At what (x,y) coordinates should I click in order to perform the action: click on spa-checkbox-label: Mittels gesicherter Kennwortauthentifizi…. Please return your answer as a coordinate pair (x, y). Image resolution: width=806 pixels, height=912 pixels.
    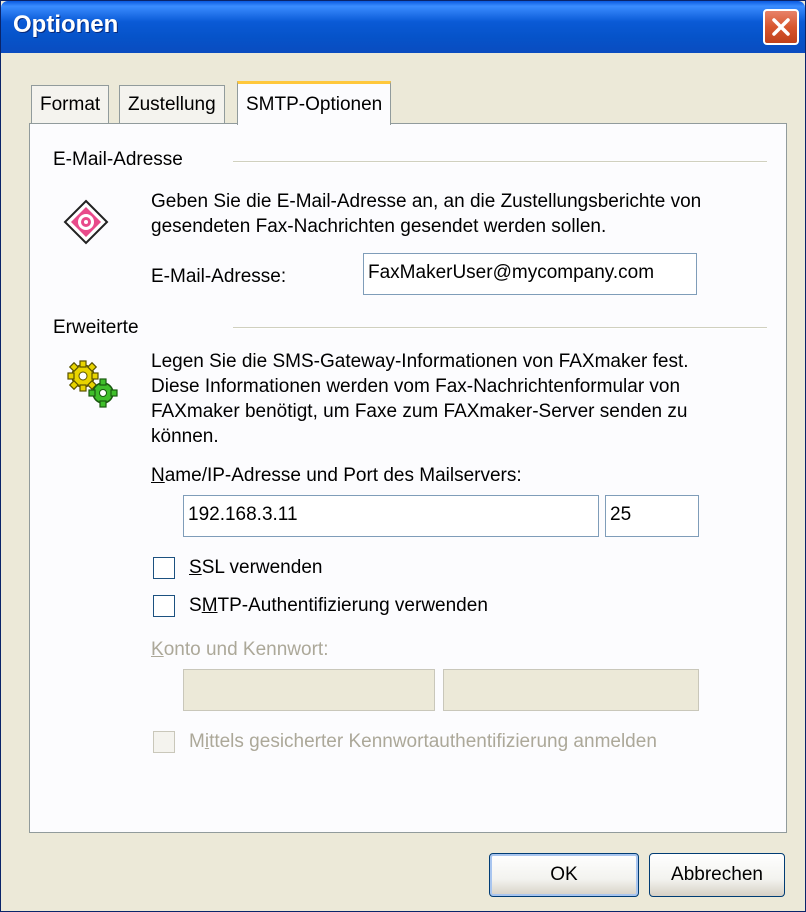
    Looking at the image, I should click on (423, 742).